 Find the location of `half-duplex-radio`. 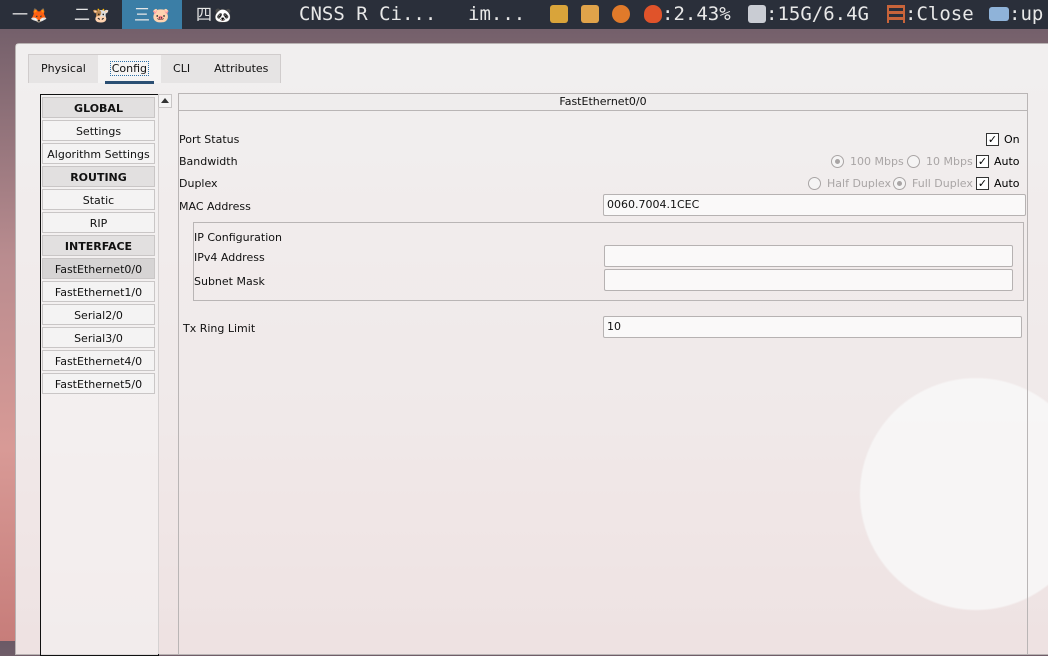

half-duplex-radio is located at coordinates (814, 183).